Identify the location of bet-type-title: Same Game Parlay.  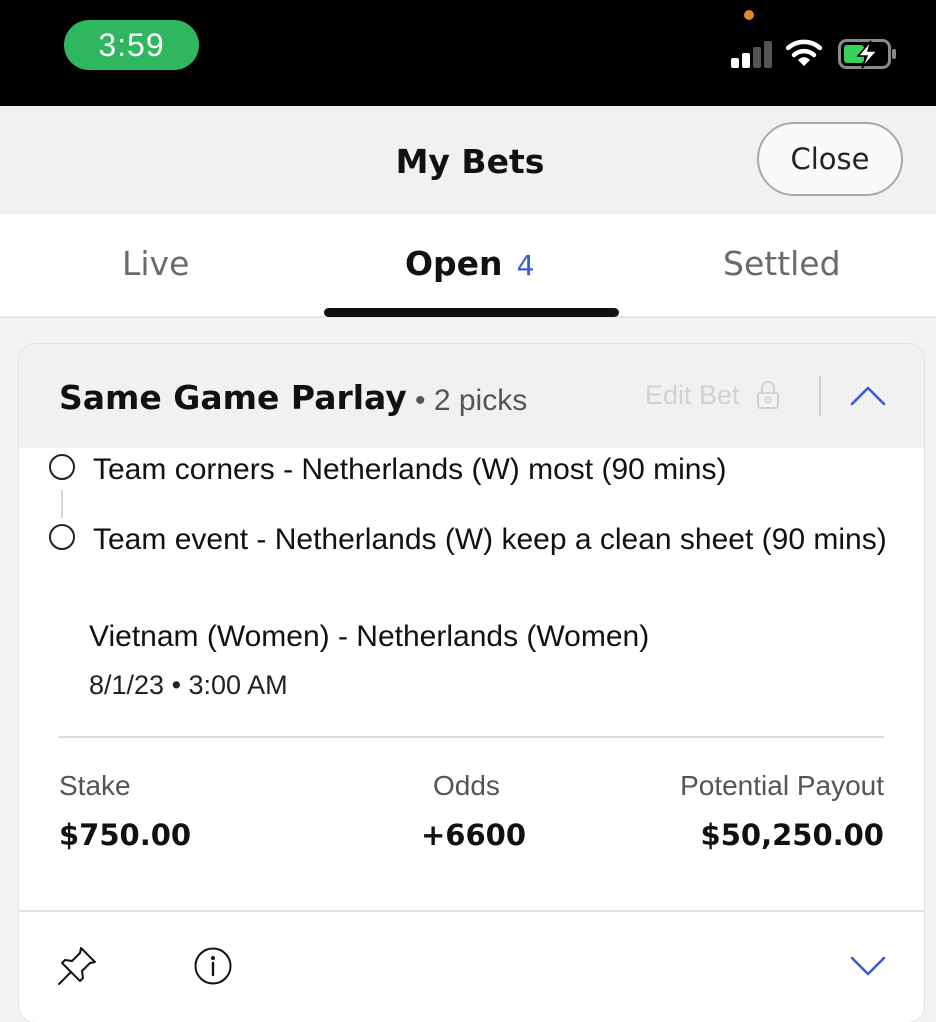
(233, 397).